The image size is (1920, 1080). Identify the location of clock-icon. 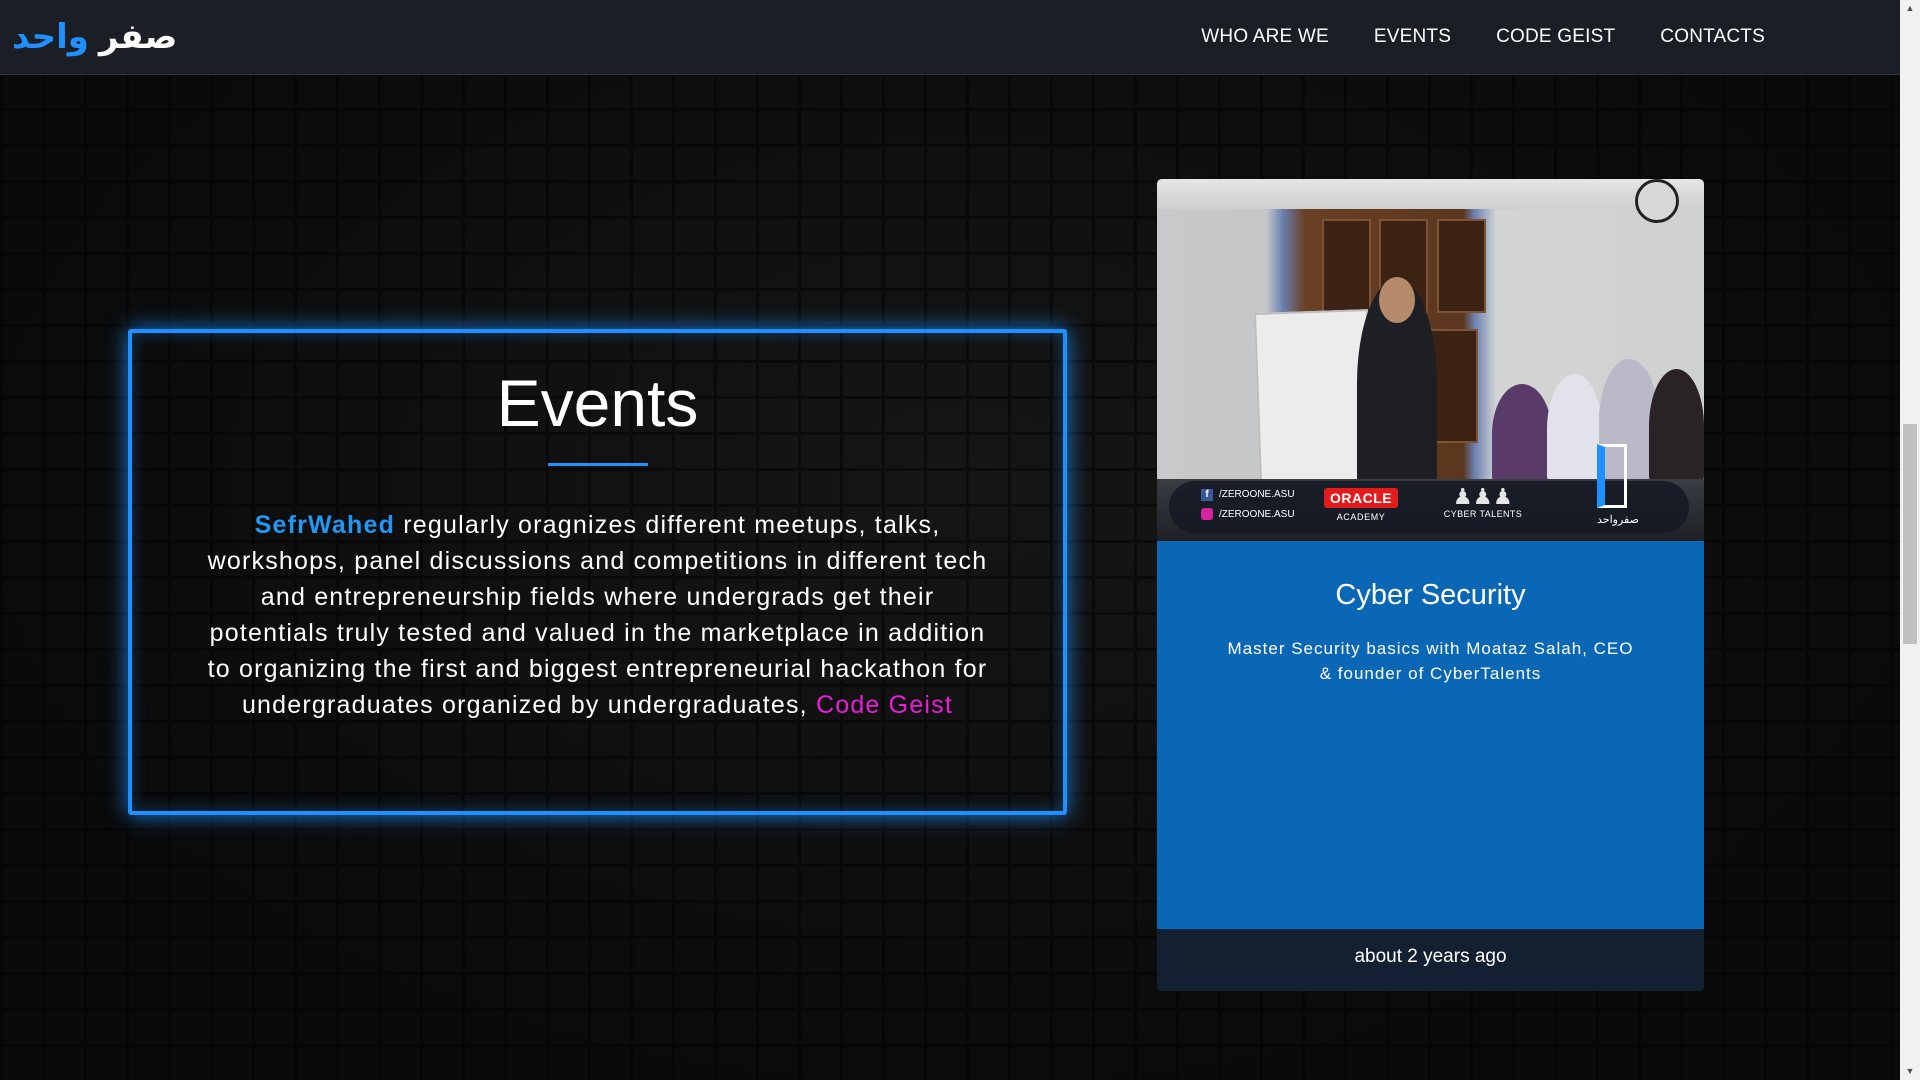
(1657, 201).